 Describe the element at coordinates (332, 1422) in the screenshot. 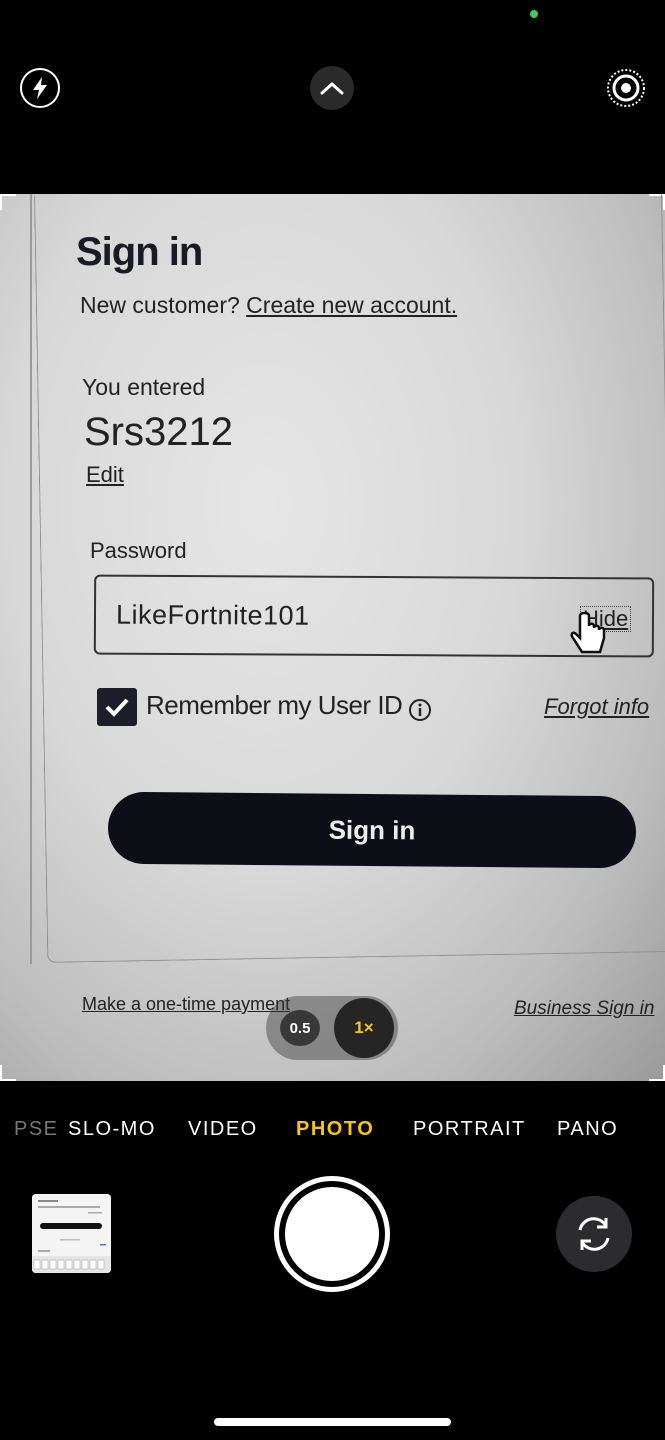

I see `home-indicator` at that location.